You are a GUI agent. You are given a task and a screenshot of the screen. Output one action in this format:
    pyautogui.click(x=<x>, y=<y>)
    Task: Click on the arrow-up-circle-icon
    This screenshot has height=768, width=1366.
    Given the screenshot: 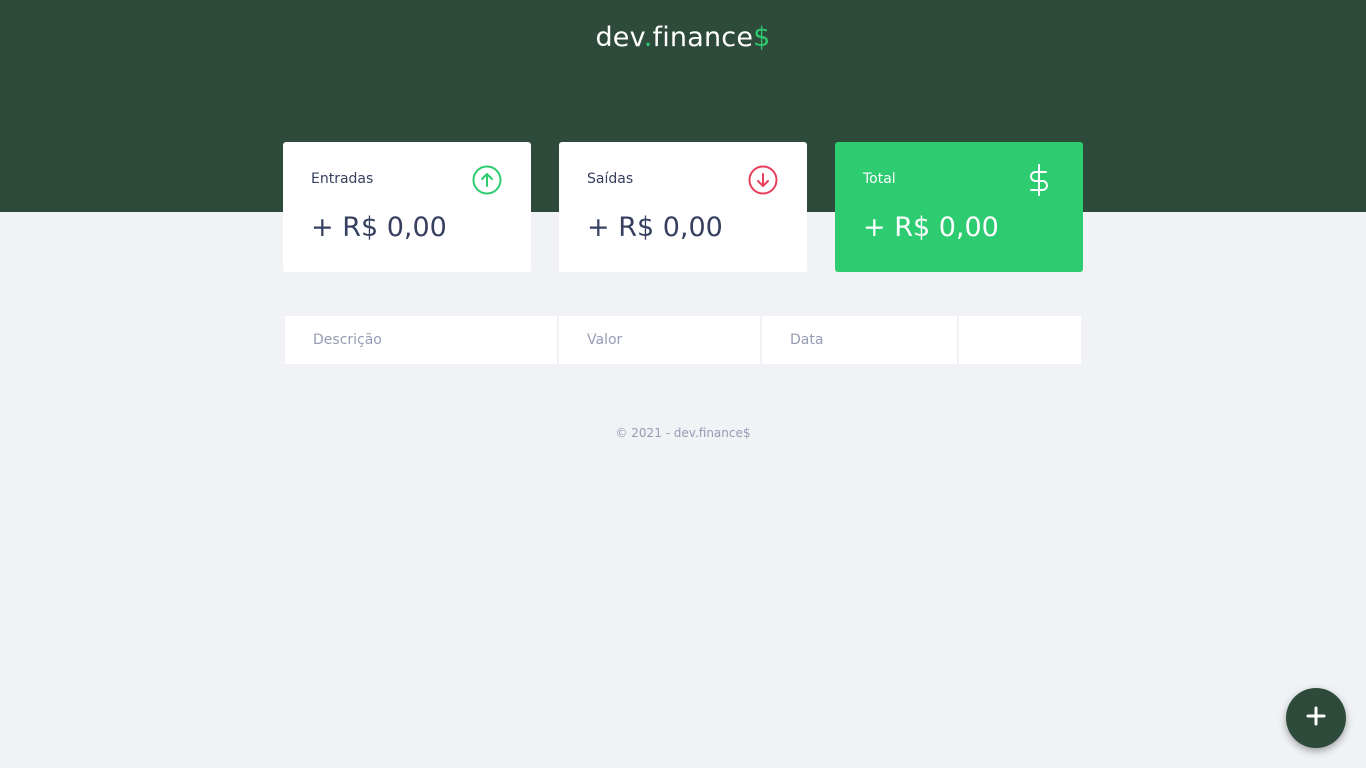 What is the action you would take?
    pyautogui.click(x=487, y=180)
    